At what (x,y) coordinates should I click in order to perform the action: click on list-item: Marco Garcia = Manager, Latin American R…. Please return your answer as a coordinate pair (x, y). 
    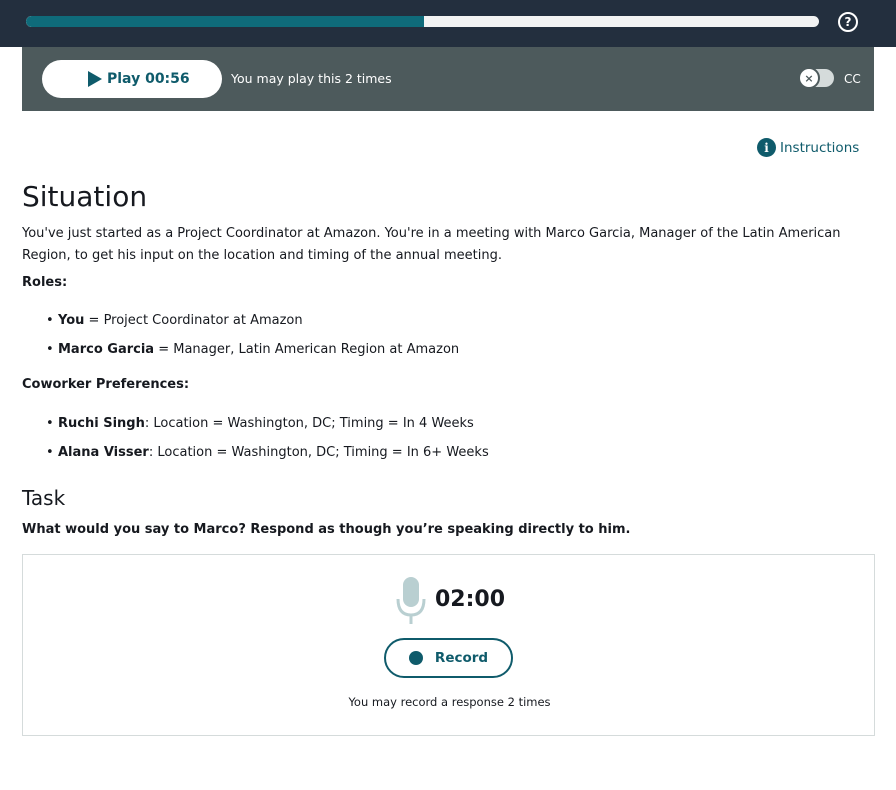
    Looking at the image, I should click on (252, 353).